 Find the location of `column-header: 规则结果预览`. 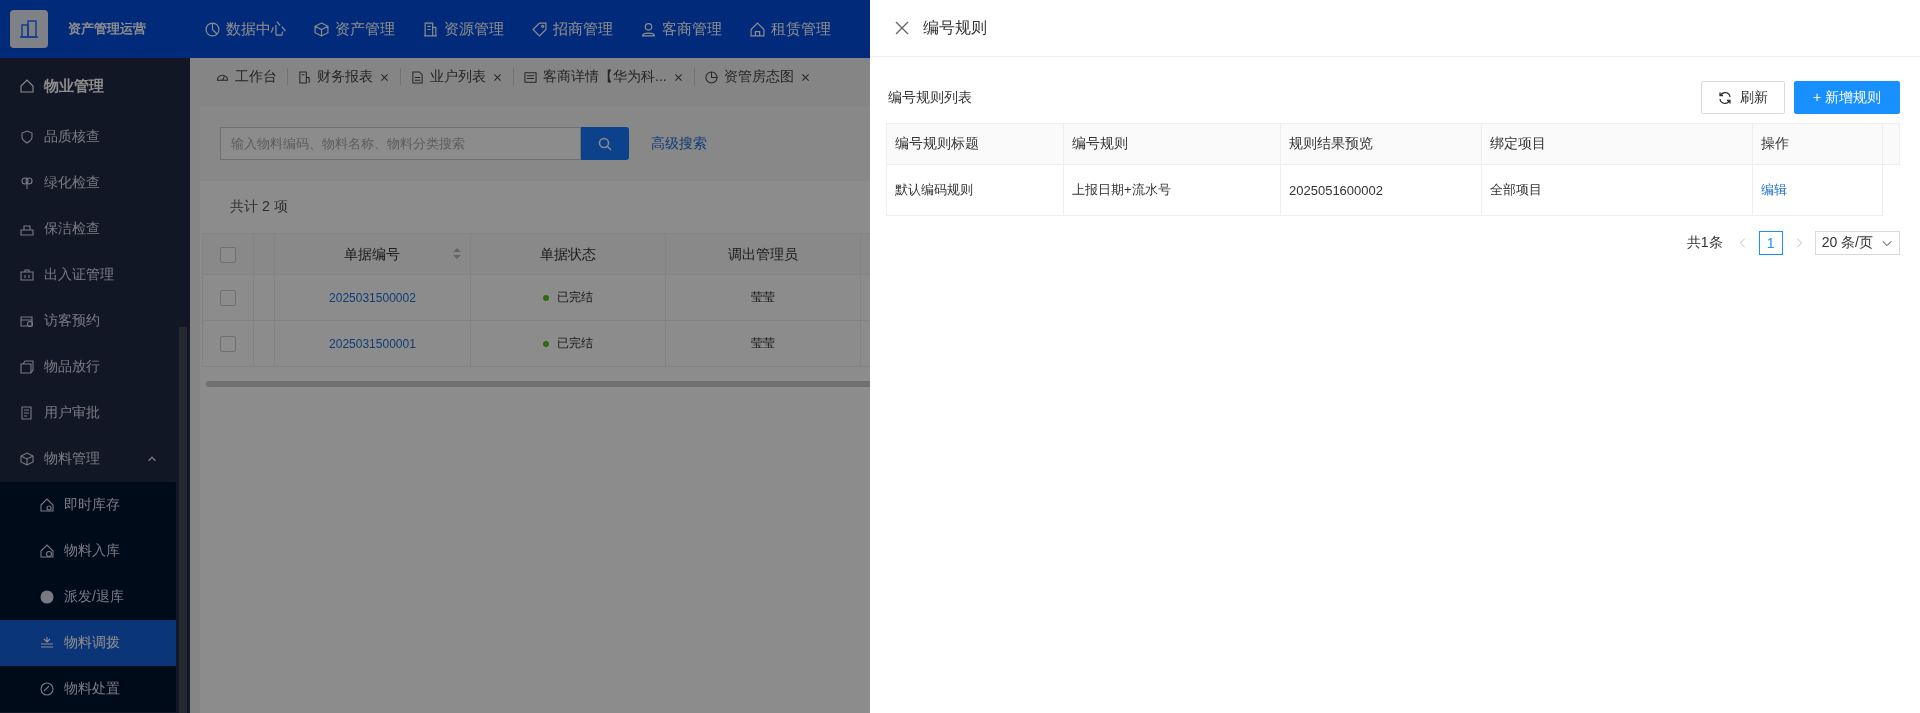

column-header: 规则结果预览 is located at coordinates (1331, 143).